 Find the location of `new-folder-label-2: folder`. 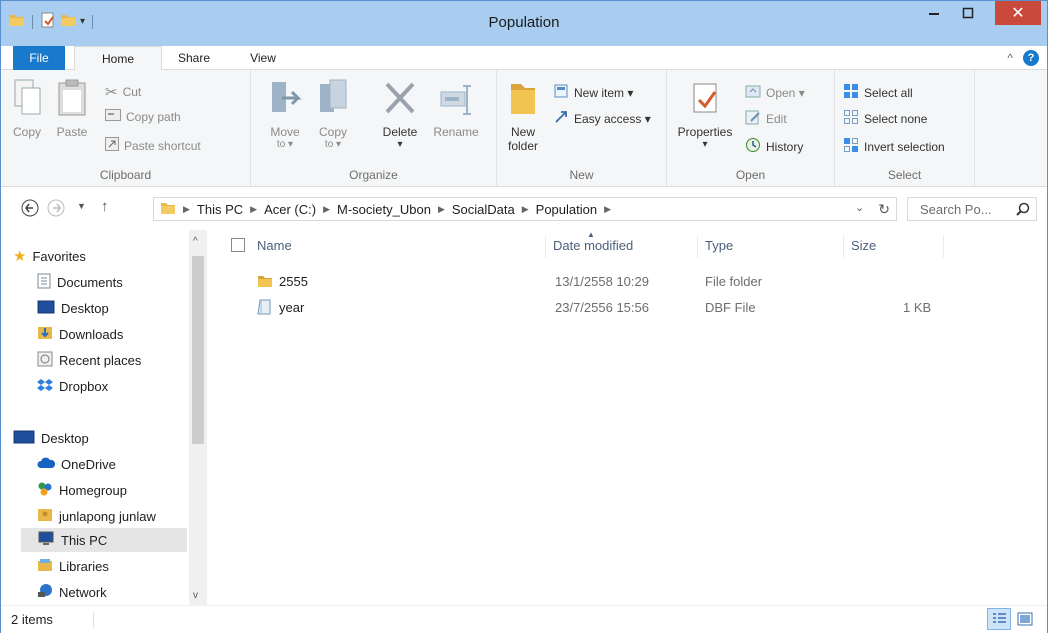

new-folder-label-2: folder is located at coordinates (523, 146).